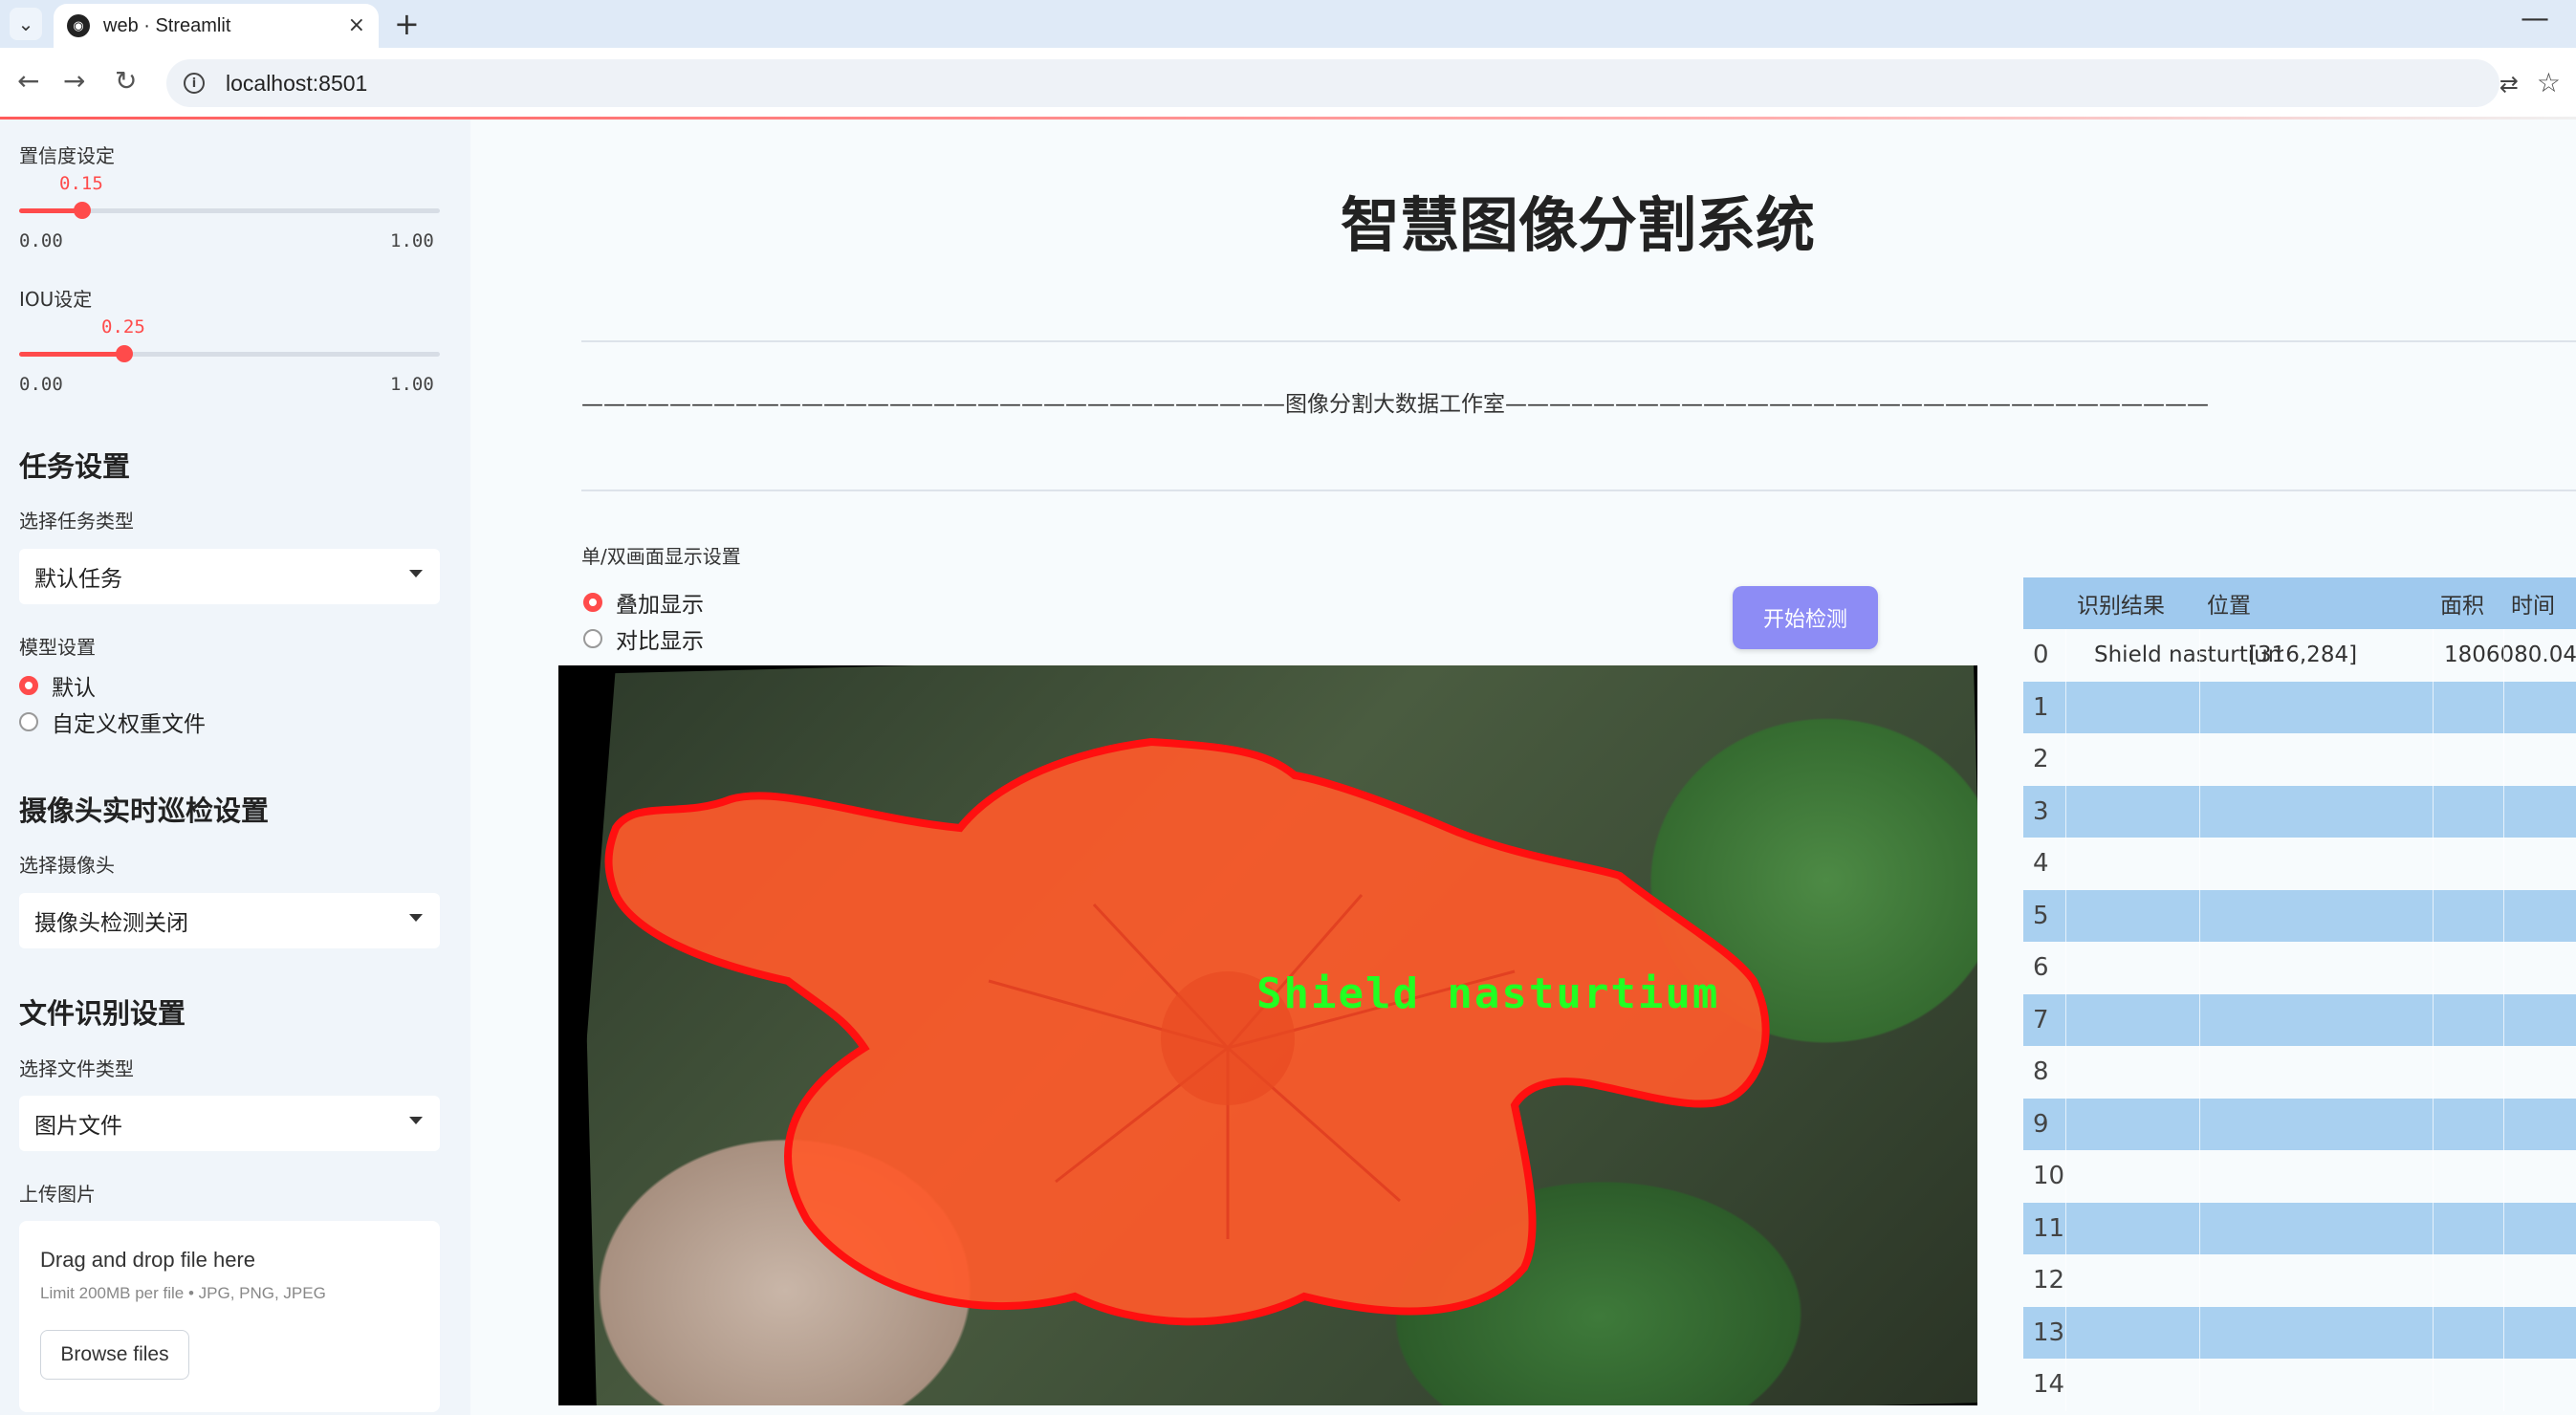  Describe the element at coordinates (123, 326) in the screenshot. I see `iou-value: 0.25` at that location.